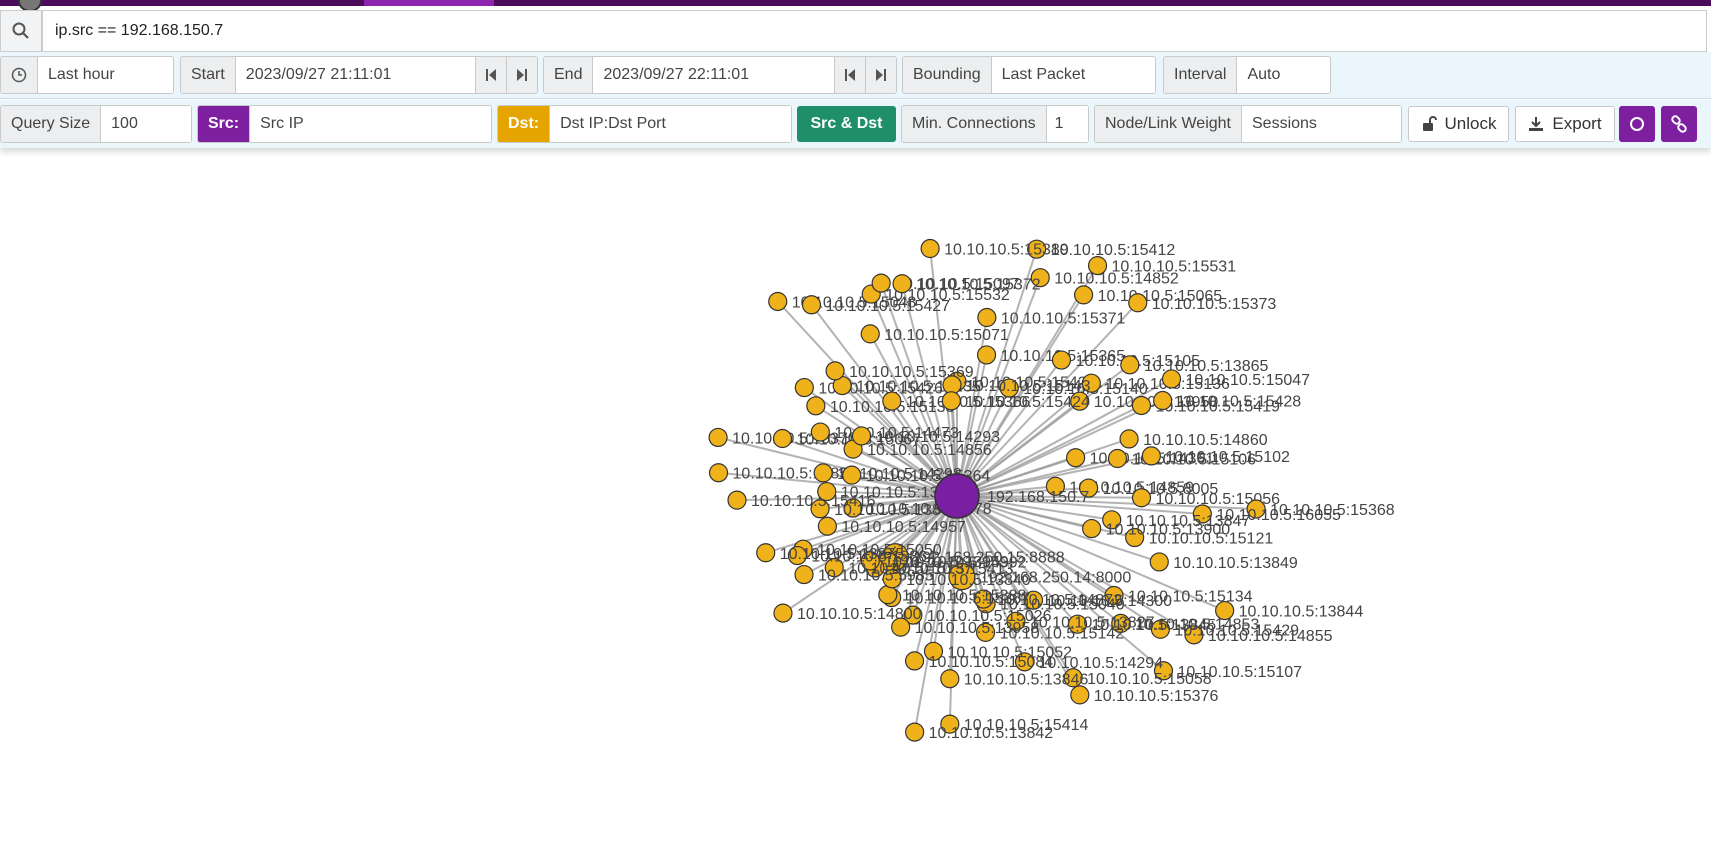  I want to click on center-node-circle, so click(957, 496).